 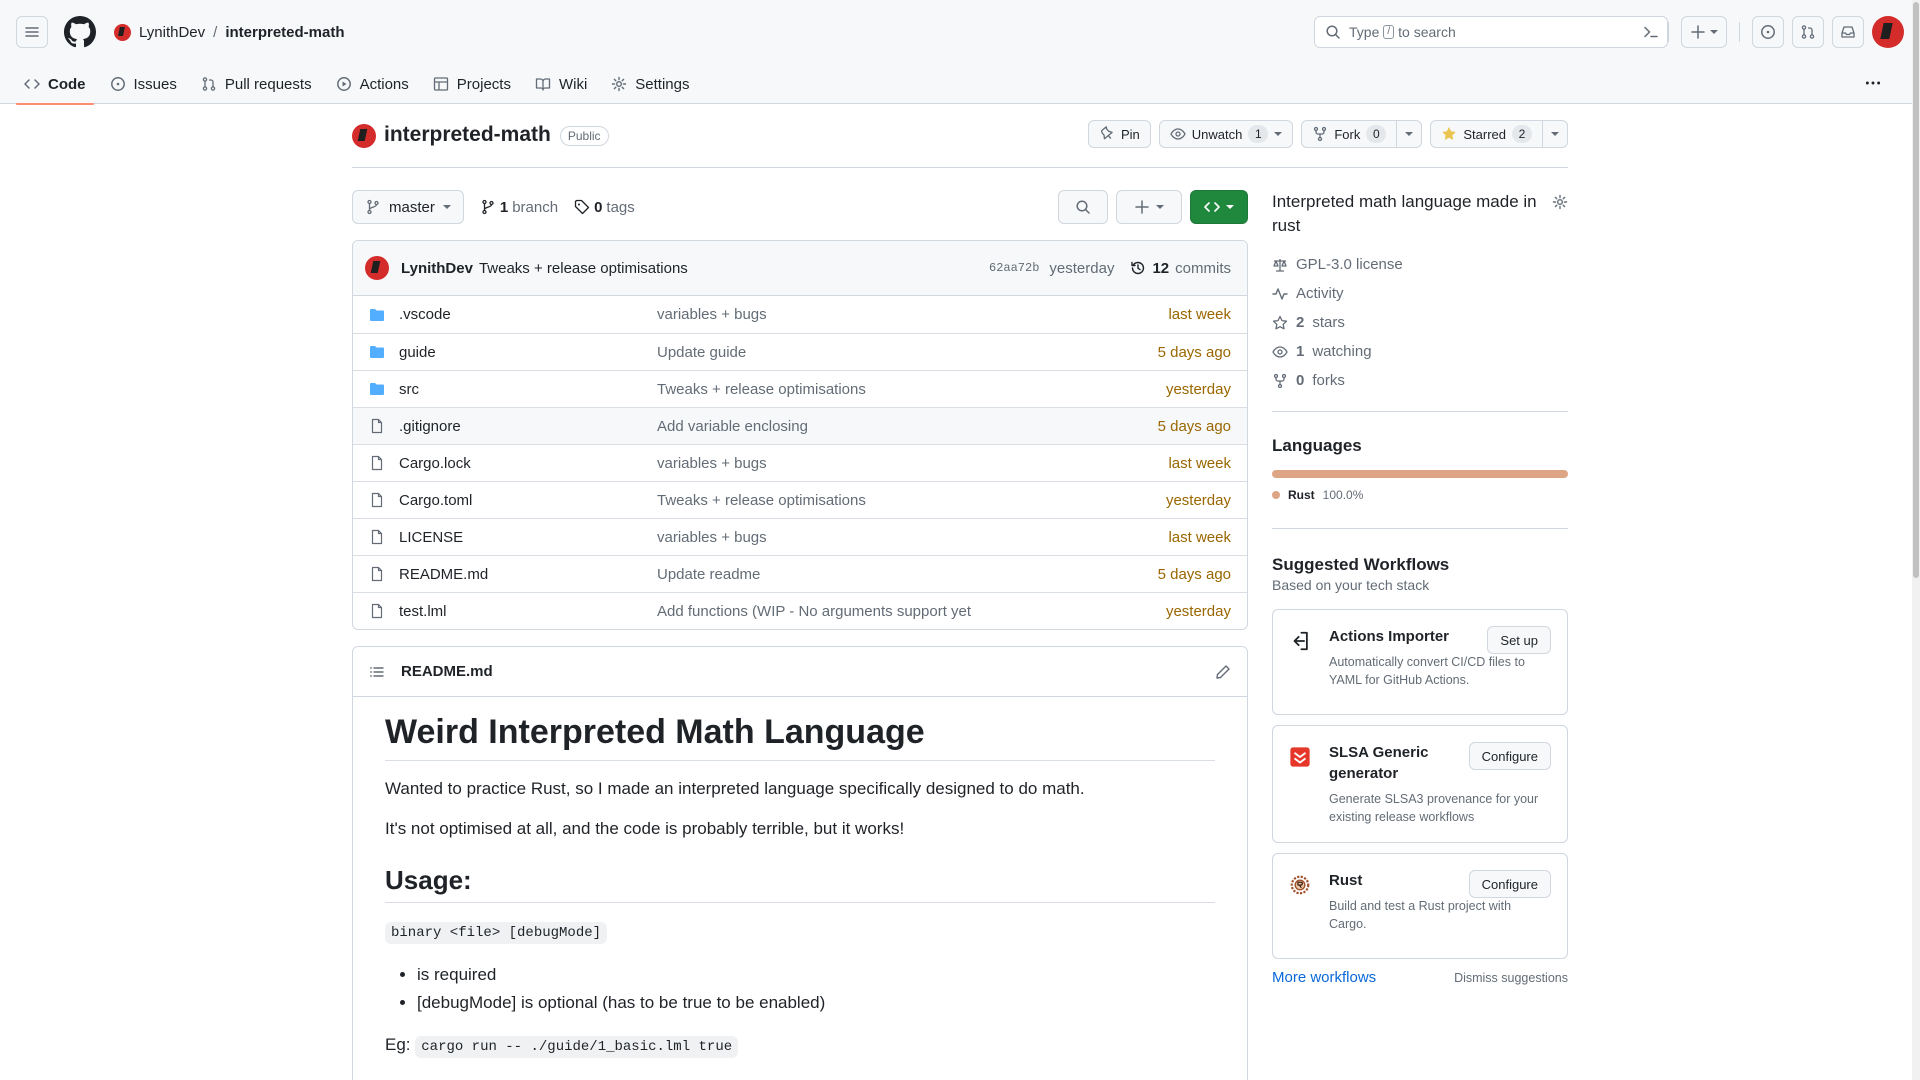 I want to click on dismiss-suggestions-link: Dismiss suggestions, so click(x=1511, y=978).